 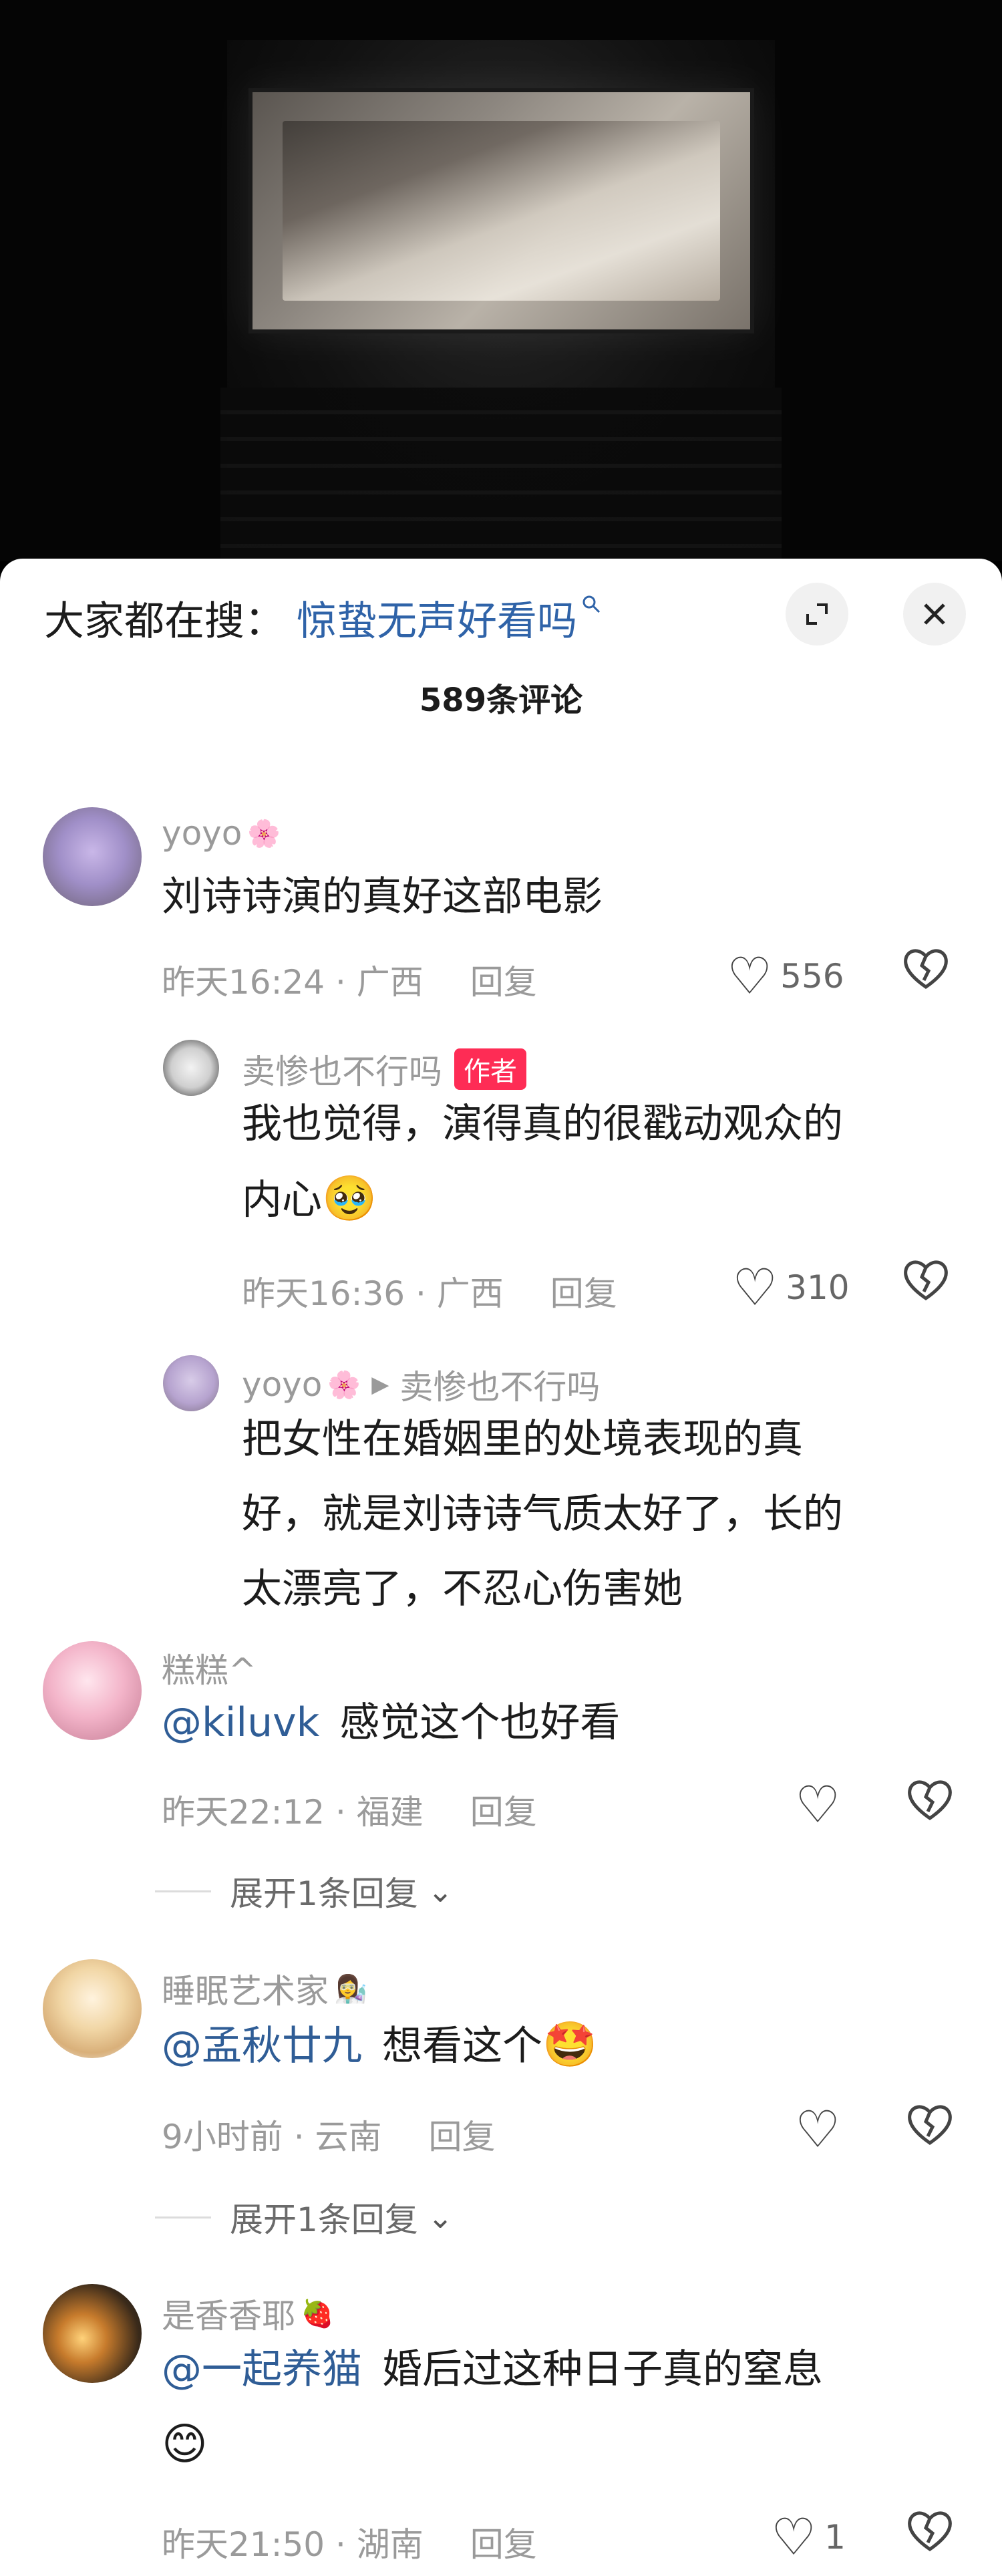 I want to click on reply-text-line: 内心🥹, so click(x=309, y=1199).